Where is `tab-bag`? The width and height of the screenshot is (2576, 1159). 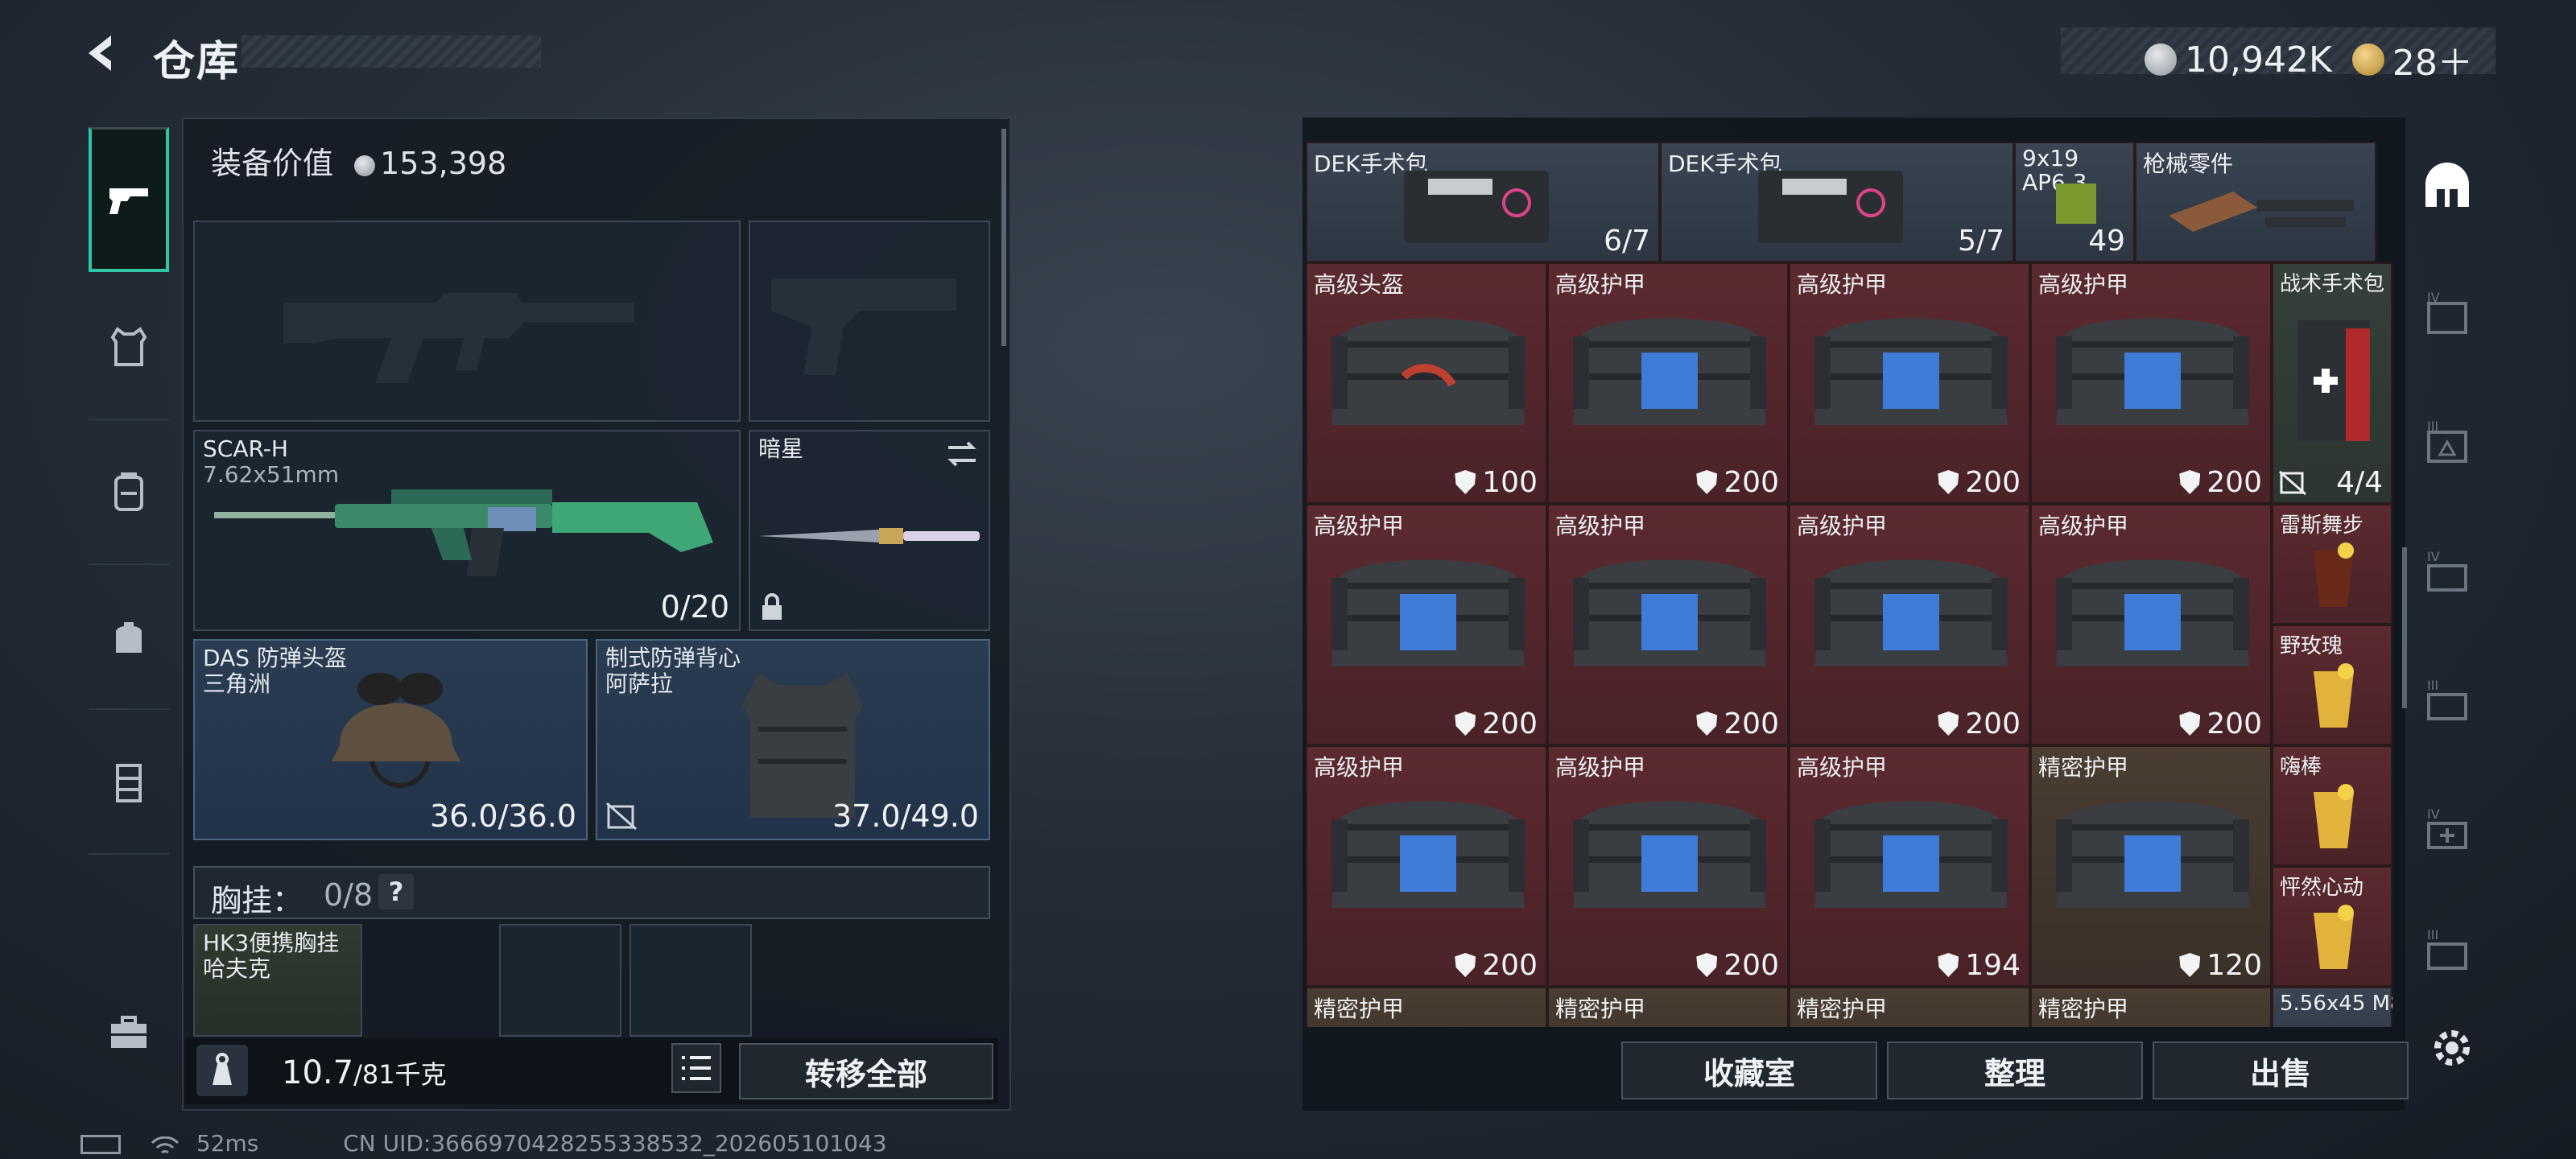
tab-bag is located at coordinates (129, 637).